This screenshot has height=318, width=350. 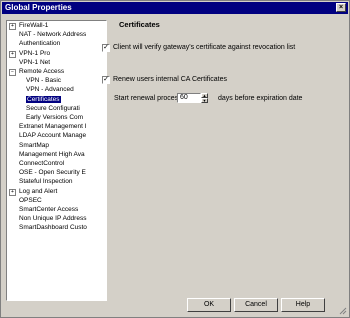 I want to click on tree-item: SmartDashboard Custo, so click(x=53, y=228).